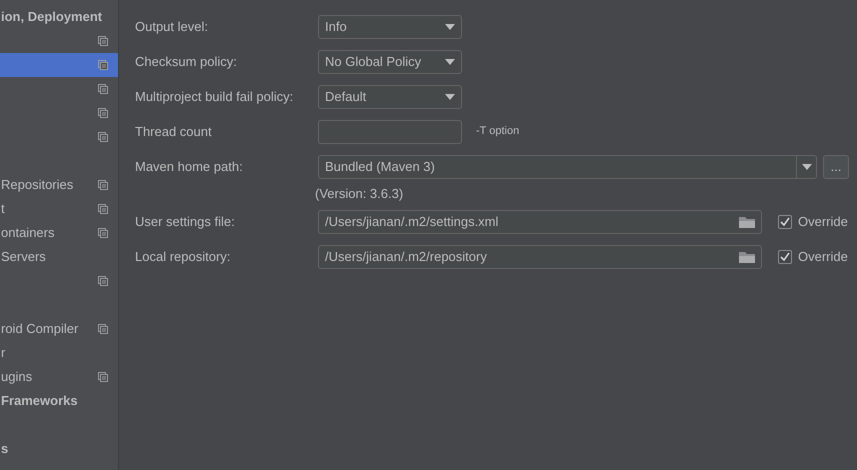  I want to click on sidebar-item: ion, Deployment, so click(59, 17).